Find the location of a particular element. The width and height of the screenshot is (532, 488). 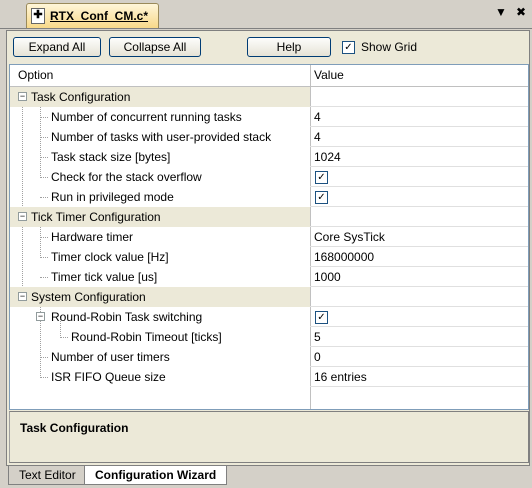

editor-mode-tabs: Text Editor Configuration Wizard is located at coordinates (266, 477).